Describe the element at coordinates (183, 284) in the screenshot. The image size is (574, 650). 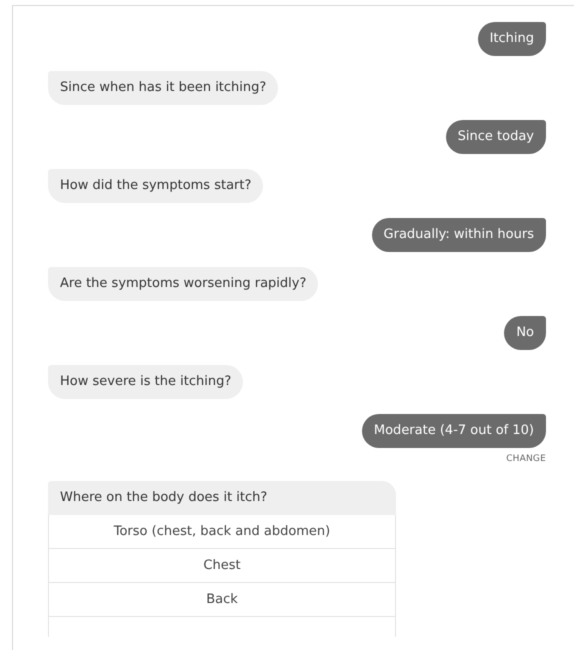
I see `bot-message-bubble: Are the symptoms worsening rapidly?` at that location.